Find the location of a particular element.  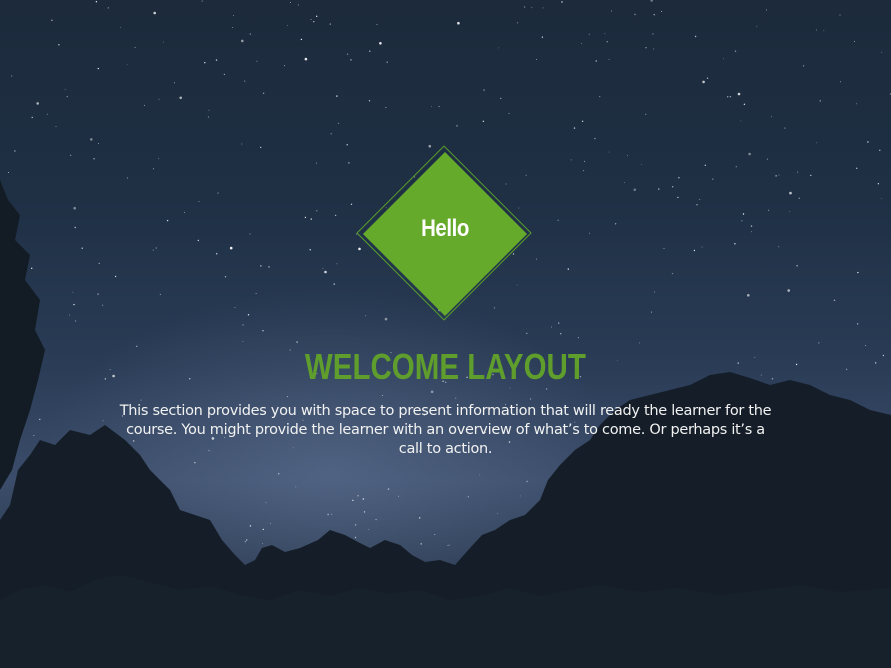

page-title: WELCOME LAYOUT is located at coordinates (445, 366).